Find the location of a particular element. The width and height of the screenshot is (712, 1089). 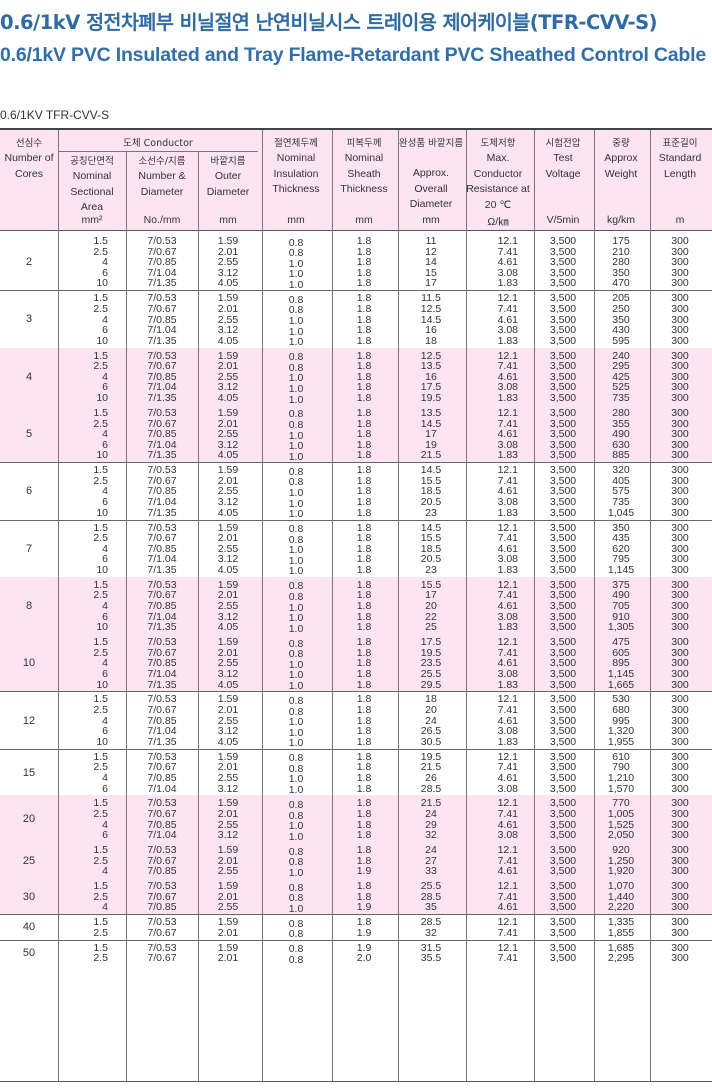

cell-wire: 7/0.67 is located at coordinates (162, 308).